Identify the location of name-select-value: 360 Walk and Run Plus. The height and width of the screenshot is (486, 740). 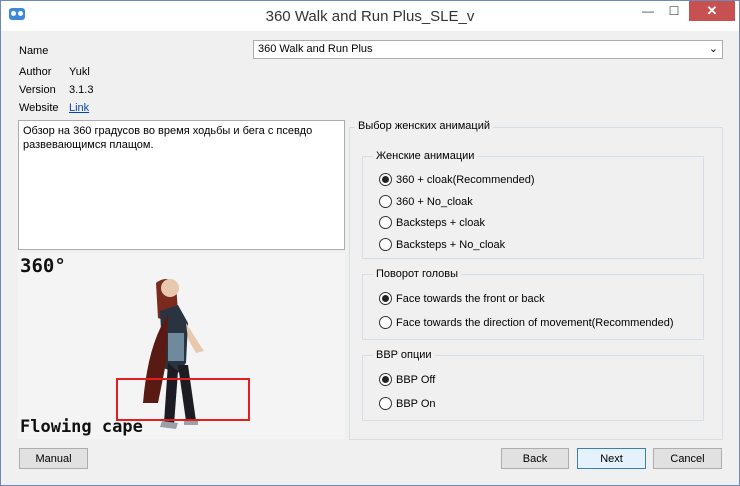
(315, 49).